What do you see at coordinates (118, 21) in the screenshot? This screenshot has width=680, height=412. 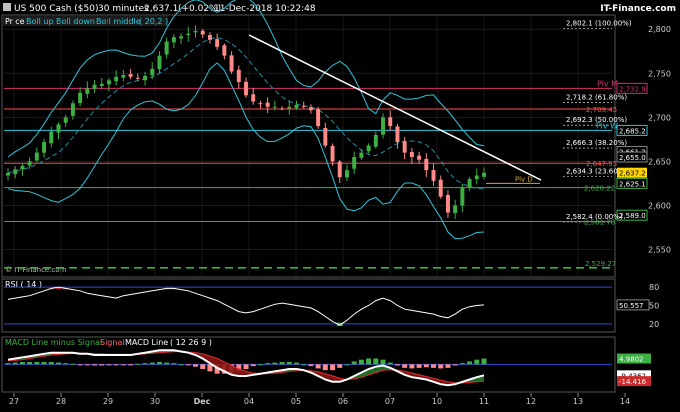 I see `legend-boll-middle: Boll middle` at bounding box center [118, 21].